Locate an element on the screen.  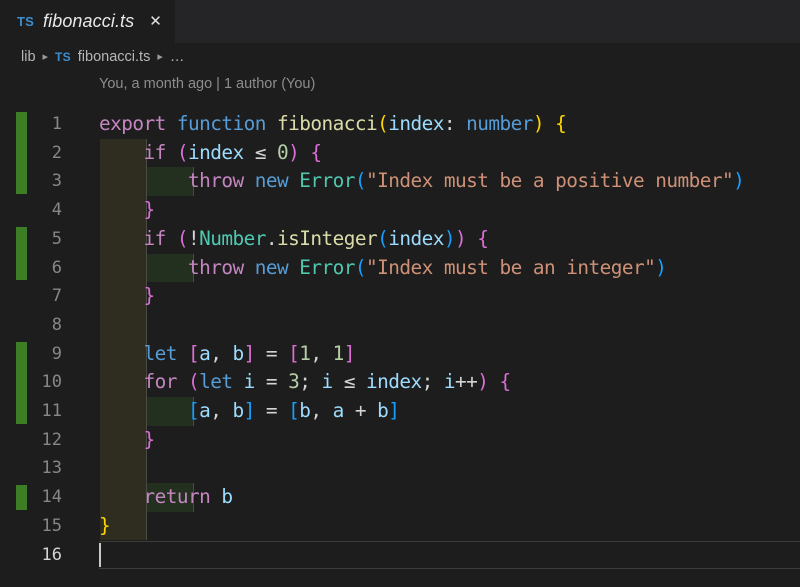
code-token: "Index must be a positive number" is located at coordinates (550, 181).